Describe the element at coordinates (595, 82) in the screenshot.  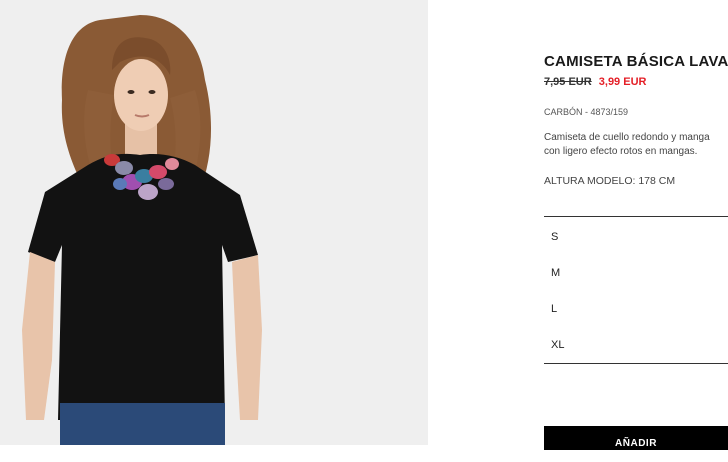
I see `price-row: 7,95 EUR 3,99 EUR` at that location.